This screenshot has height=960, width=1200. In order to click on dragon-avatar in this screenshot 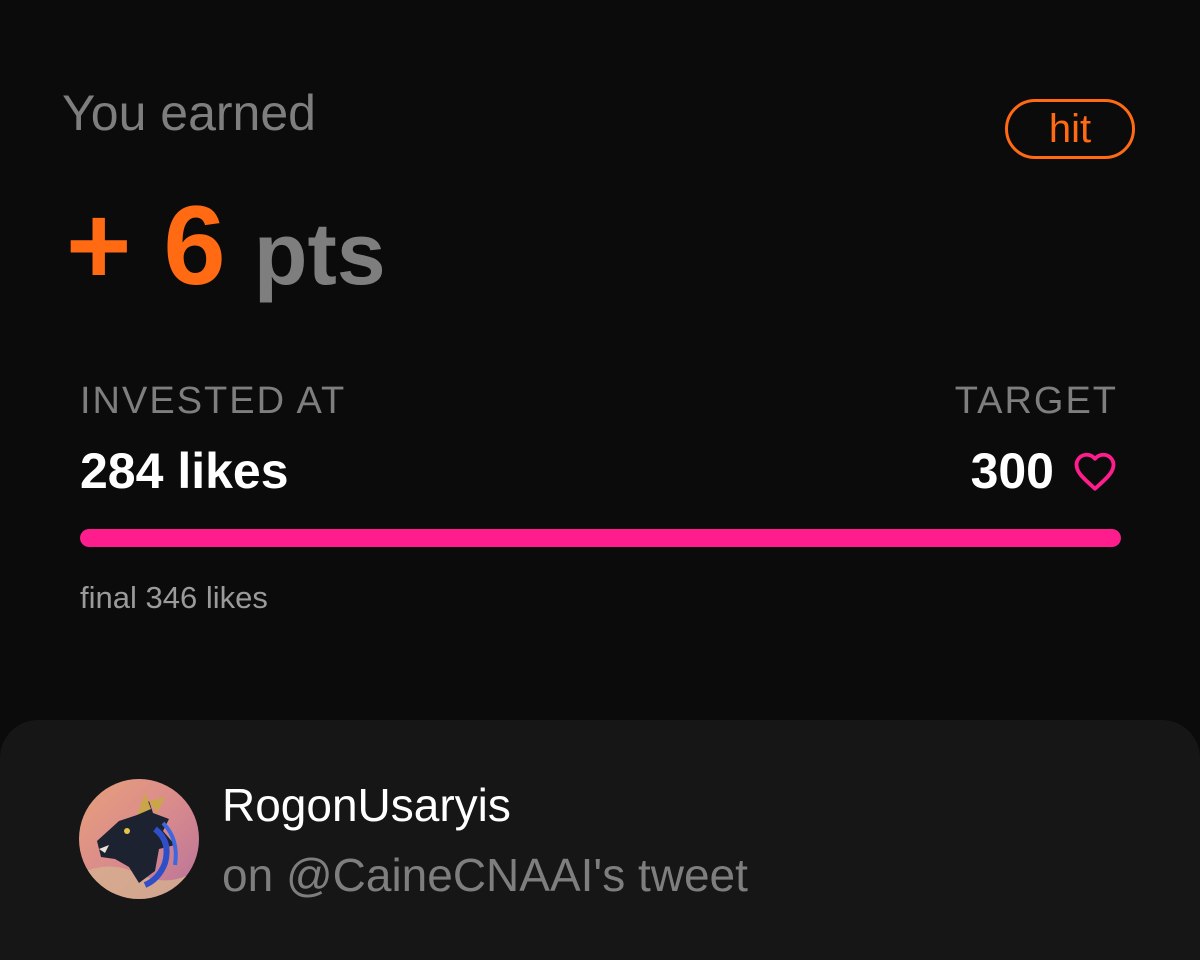, I will do `click(139, 839)`.